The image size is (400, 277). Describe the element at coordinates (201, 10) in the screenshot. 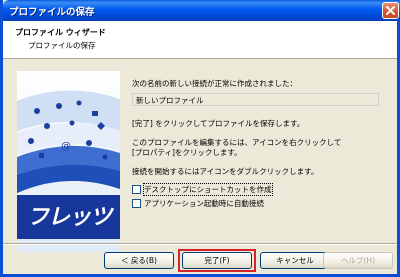

I see `title-bar: プロファイルの保存` at that location.